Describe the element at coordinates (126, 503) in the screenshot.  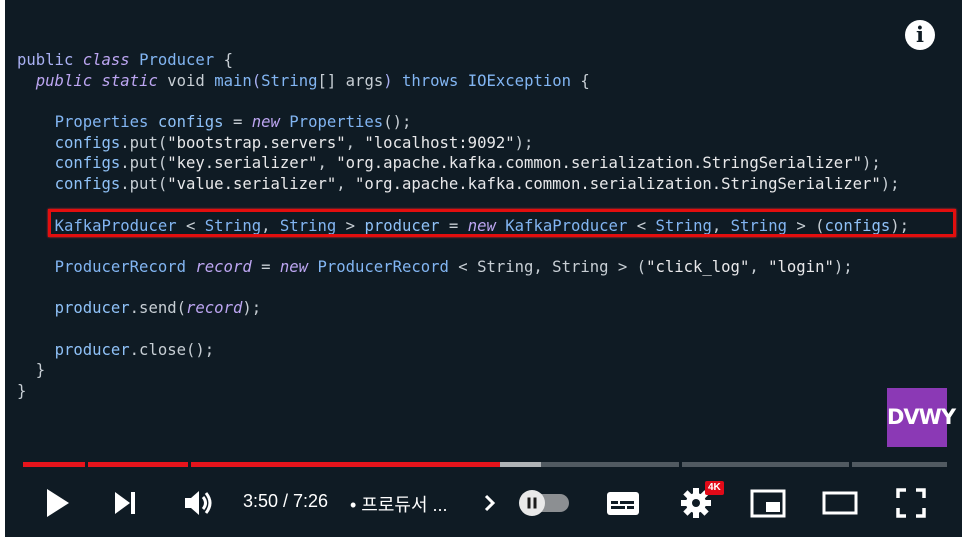
I see `next-icon` at that location.